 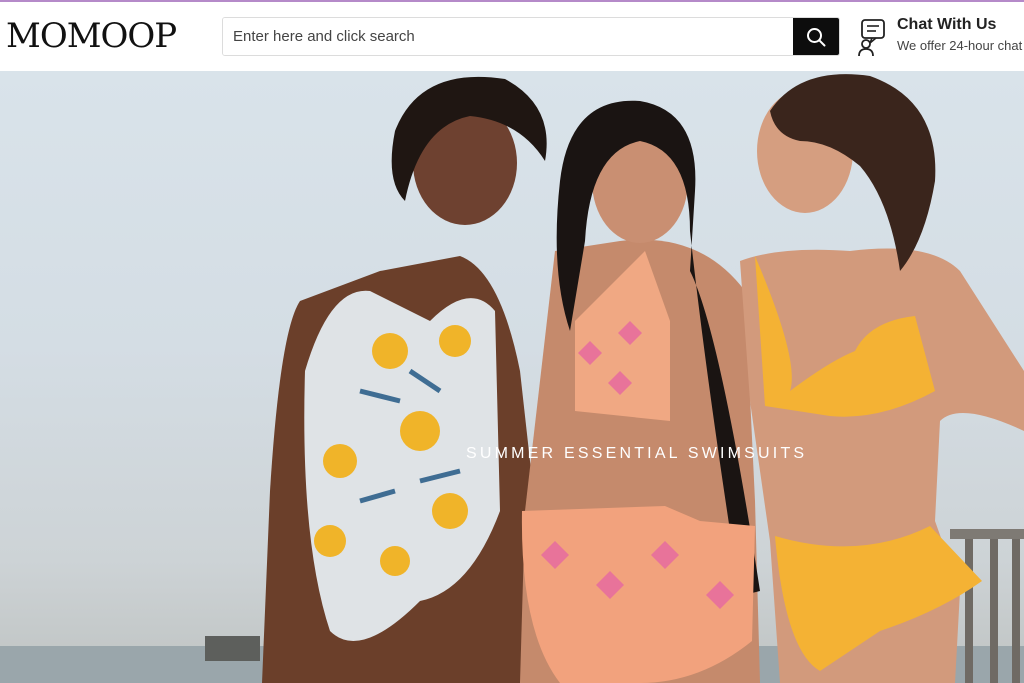 I want to click on chat-title: Chat With Us, so click(x=947, y=24).